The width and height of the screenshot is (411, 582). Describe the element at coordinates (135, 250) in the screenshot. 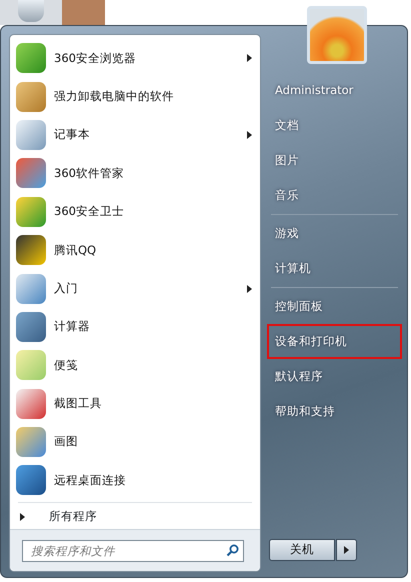

I see `program-item: 腾讯QQ` at that location.